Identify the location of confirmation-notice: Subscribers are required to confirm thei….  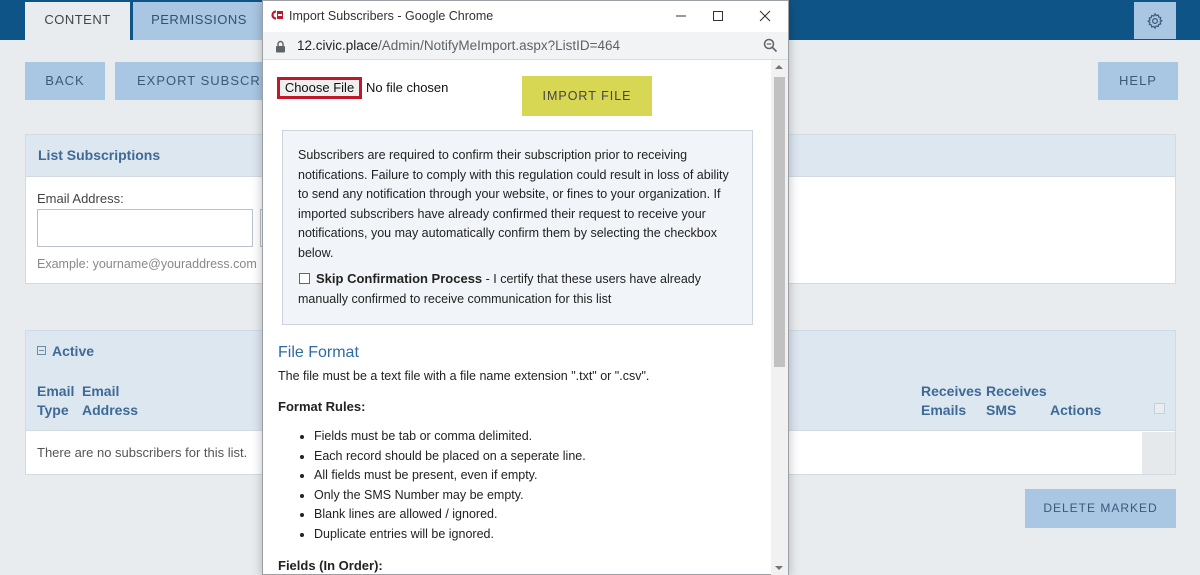
(517, 227).